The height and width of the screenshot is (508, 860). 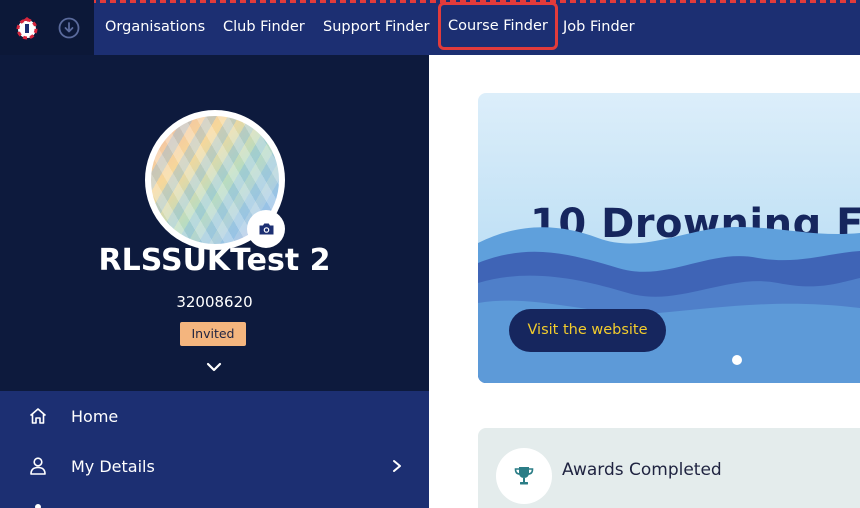 I want to click on sidebar-menu: Home My Details, so click(x=214, y=449).